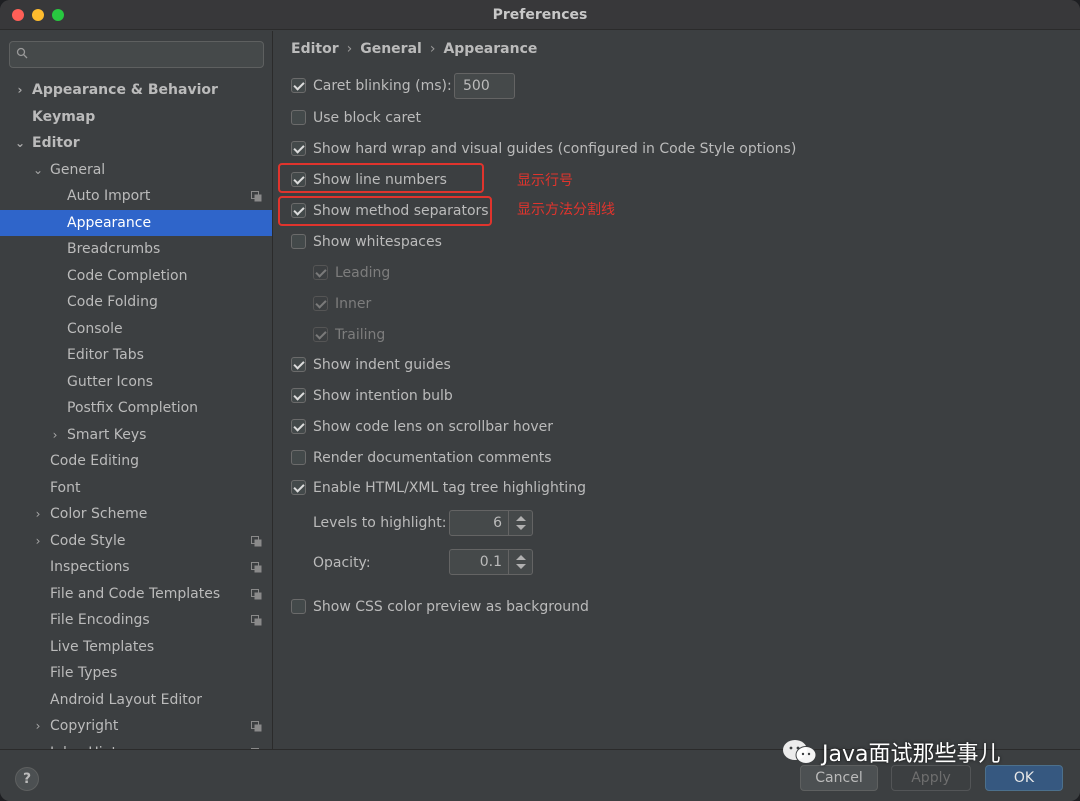  Describe the element at coordinates (484, 86) in the screenshot. I see `caret-blinking-input: 500` at that location.